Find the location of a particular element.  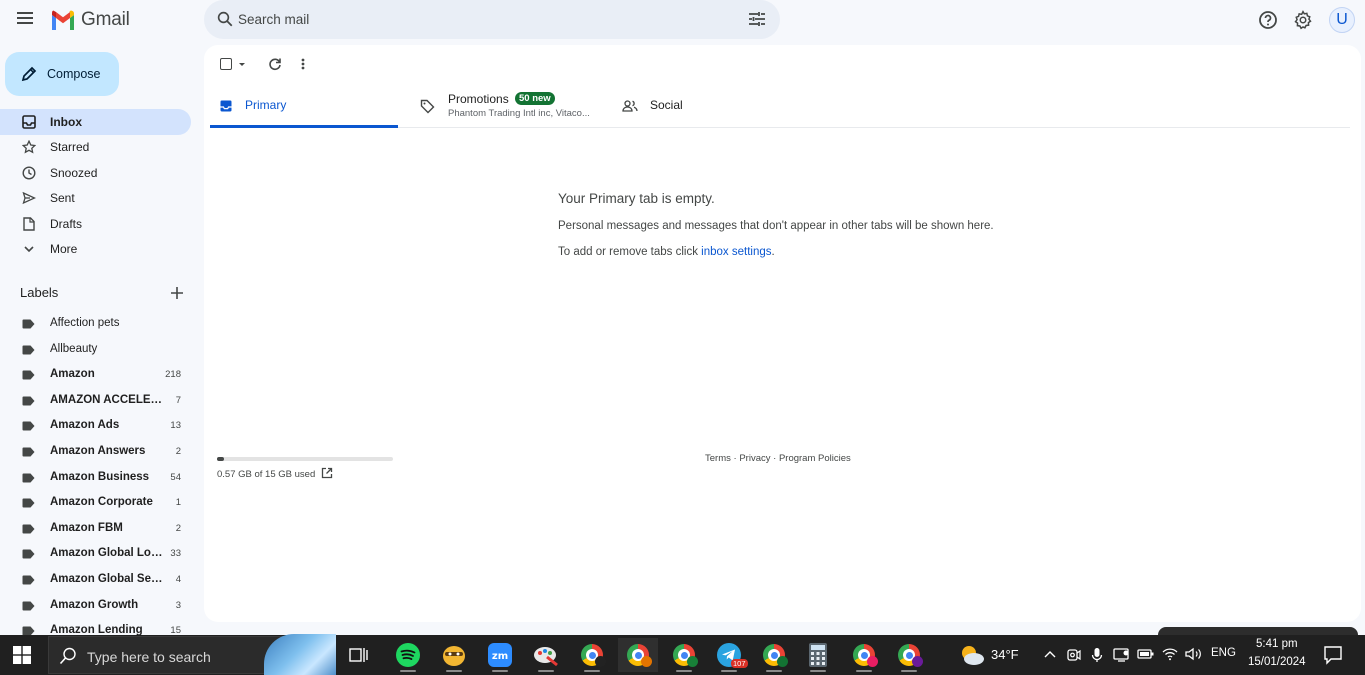

tab-promotions-label: Promotions is located at coordinates (478, 99).